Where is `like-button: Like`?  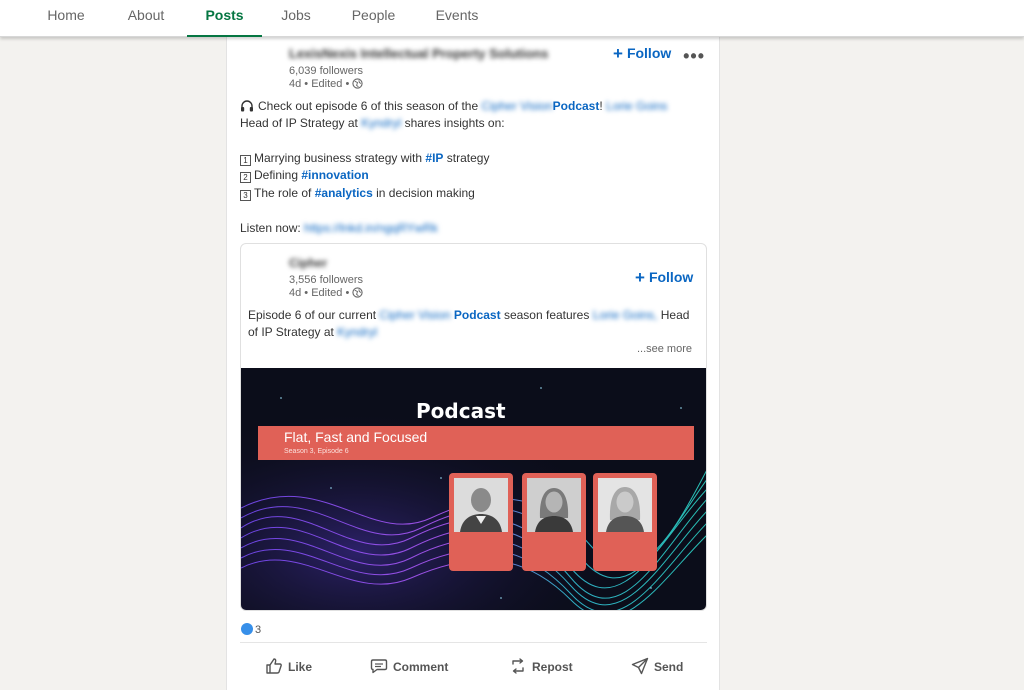
like-button: Like is located at coordinates (288, 666).